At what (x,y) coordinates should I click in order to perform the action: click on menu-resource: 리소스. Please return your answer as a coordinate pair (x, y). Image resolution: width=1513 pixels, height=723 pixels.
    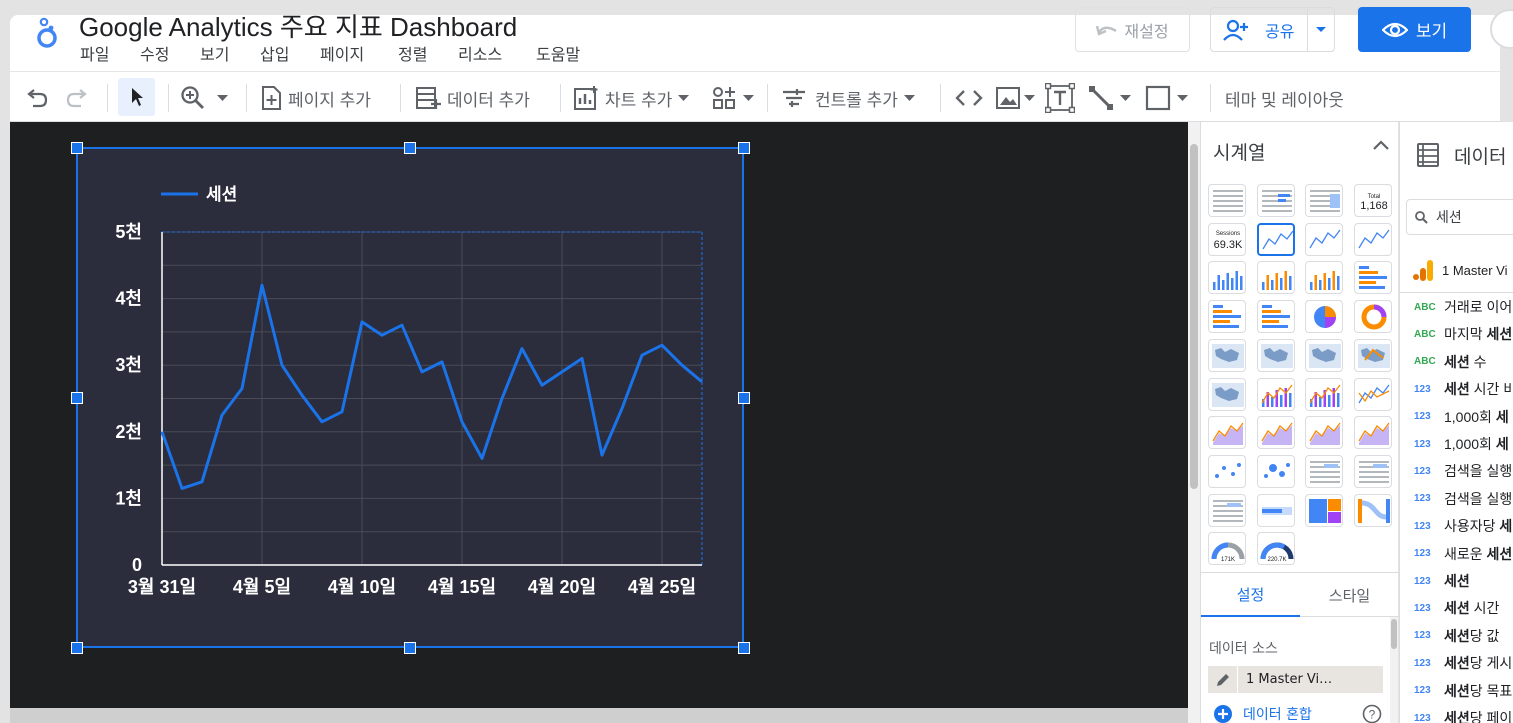
    Looking at the image, I should click on (480, 53).